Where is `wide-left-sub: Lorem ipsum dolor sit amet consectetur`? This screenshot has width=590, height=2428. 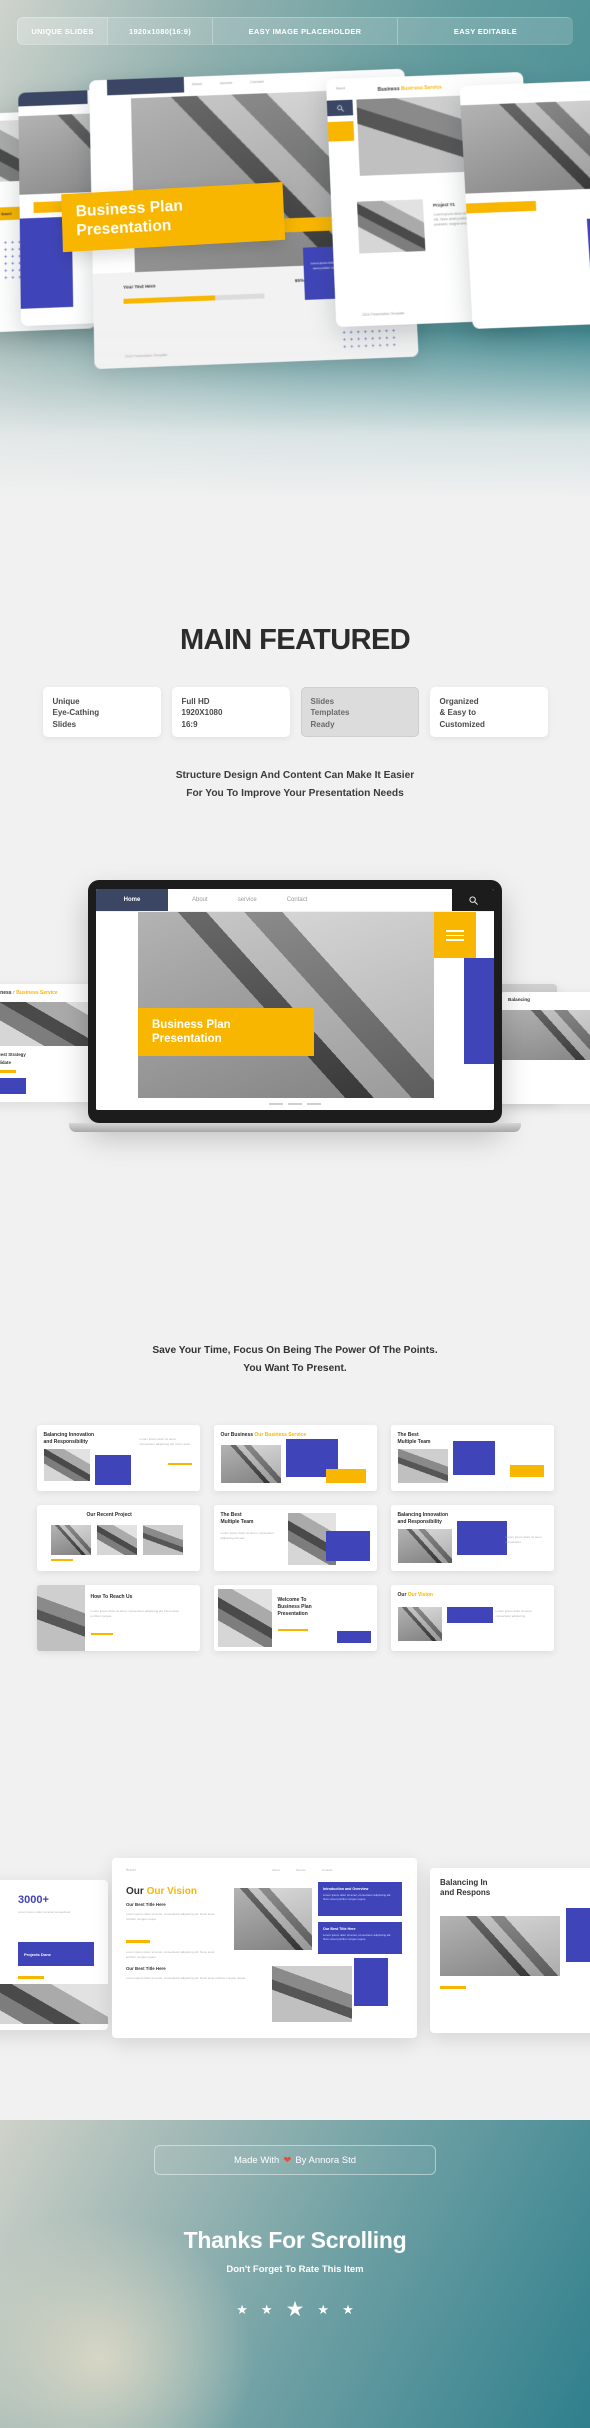 wide-left-sub: Lorem ipsum dolor sit amet consectetur is located at coordinates (44, 1912).